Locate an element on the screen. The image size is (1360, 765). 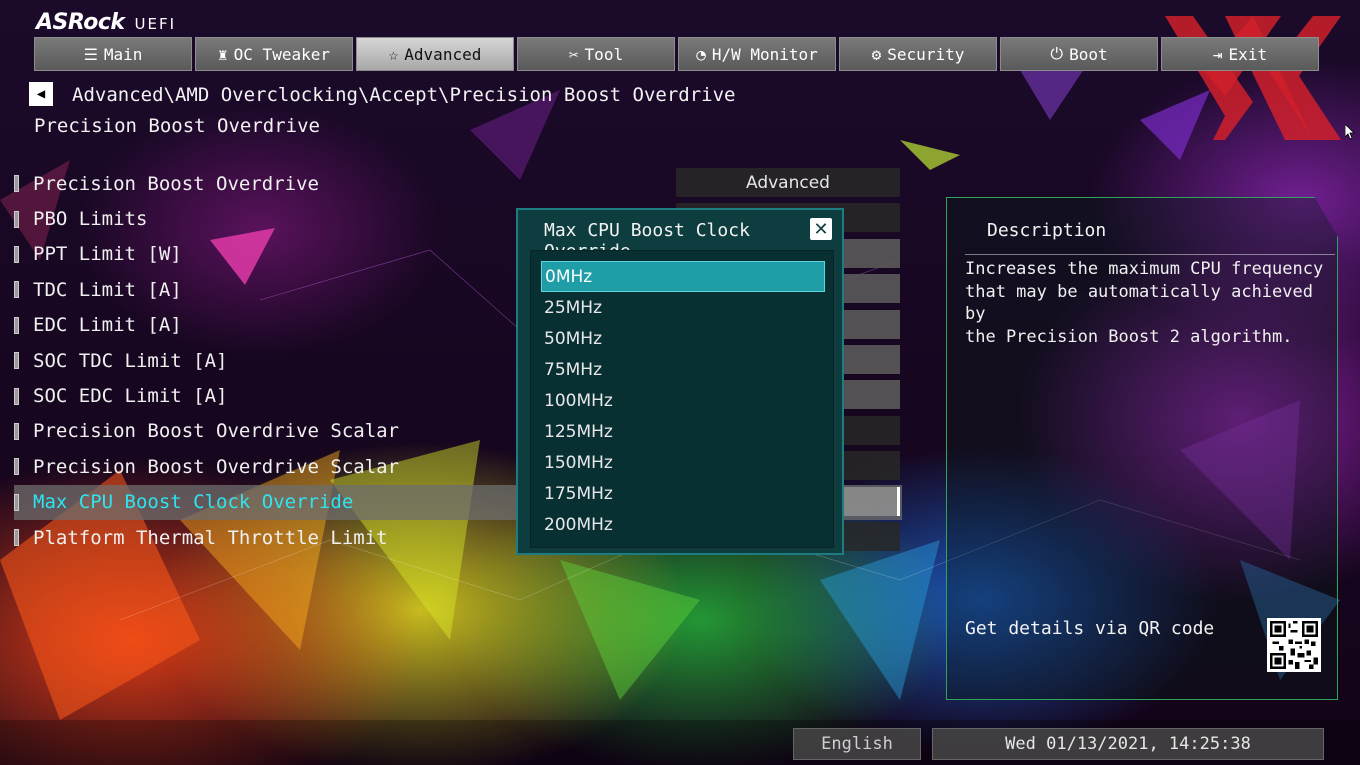
menu-item-label: PPT Limit [W] is located at coordinates (107, 254).